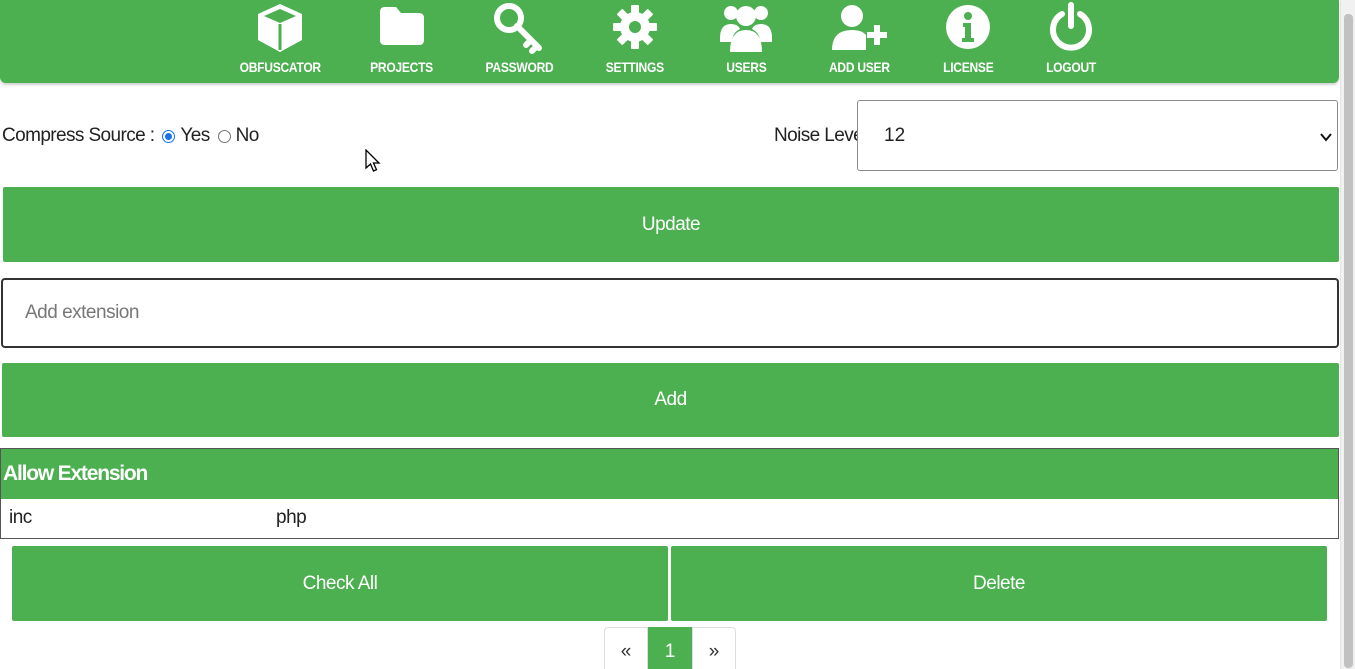  What do you see at coordinates (373, 160) in the screenshot?
I see `mouse-cursor-icon` at bounding box center [373, 160].